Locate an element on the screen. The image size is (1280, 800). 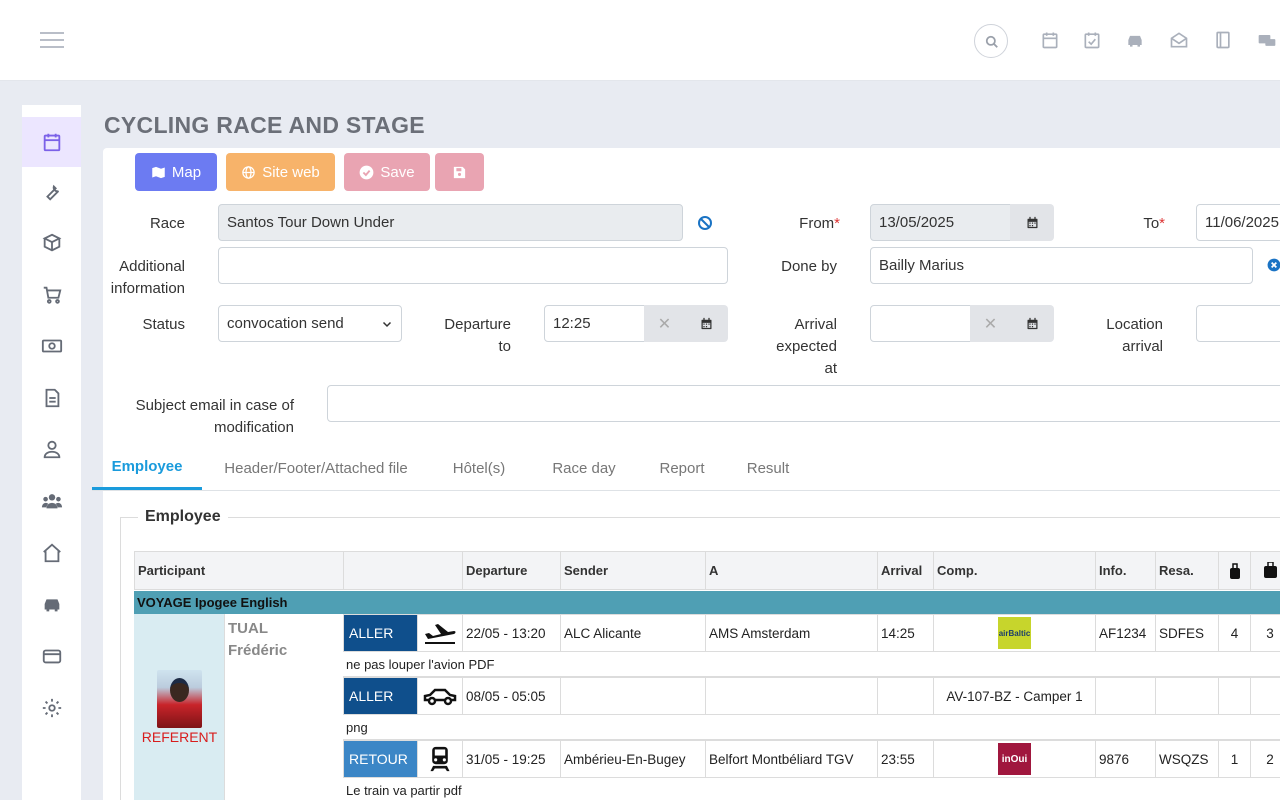
search-button is located at coordinates (991, 41).